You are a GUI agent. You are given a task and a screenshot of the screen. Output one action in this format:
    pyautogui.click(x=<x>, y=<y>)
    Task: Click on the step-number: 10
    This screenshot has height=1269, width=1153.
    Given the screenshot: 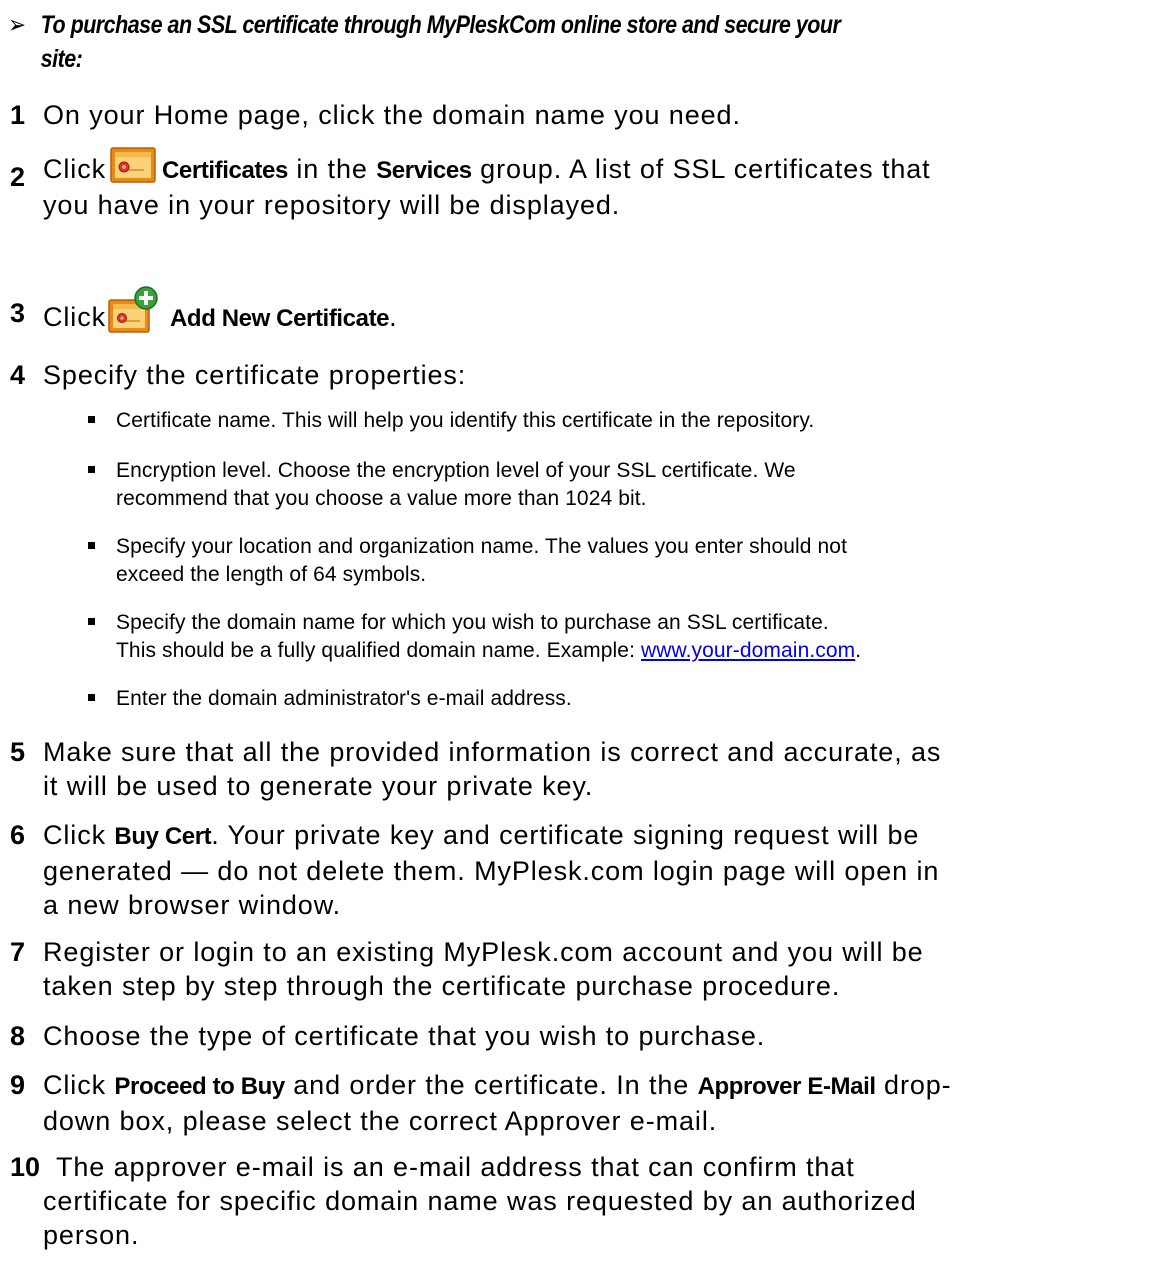 What is the action you would take?
    pyautogui.click(x=25, y=1167)
    